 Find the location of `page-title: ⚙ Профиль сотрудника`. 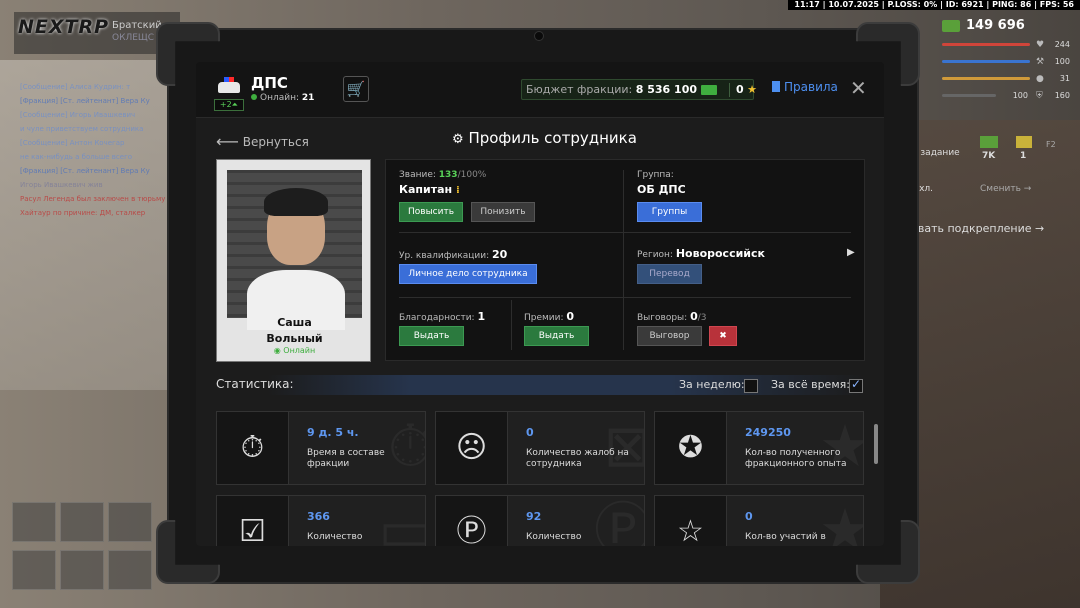

page-title: ⚙ Профиль сотрудника is located at coordinates (544, 138).